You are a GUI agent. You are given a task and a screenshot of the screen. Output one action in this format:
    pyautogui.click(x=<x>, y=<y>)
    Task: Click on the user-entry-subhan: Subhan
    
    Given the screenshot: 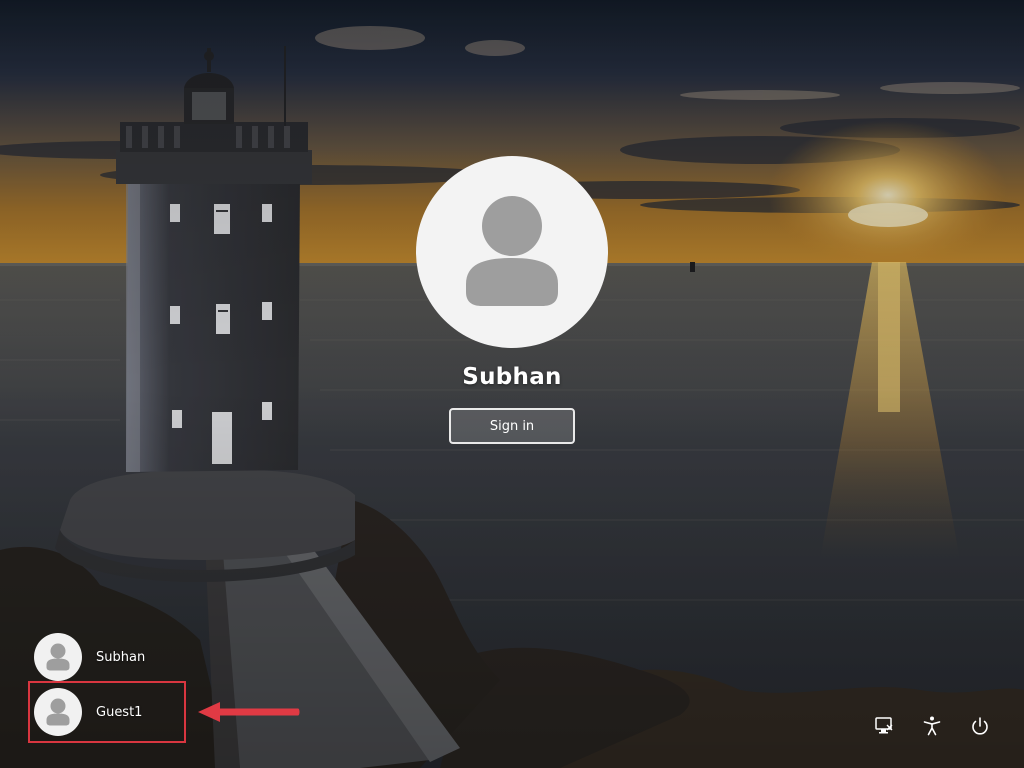 What is the action you would take?
    pyautogui.click(x=107, y=657)
    